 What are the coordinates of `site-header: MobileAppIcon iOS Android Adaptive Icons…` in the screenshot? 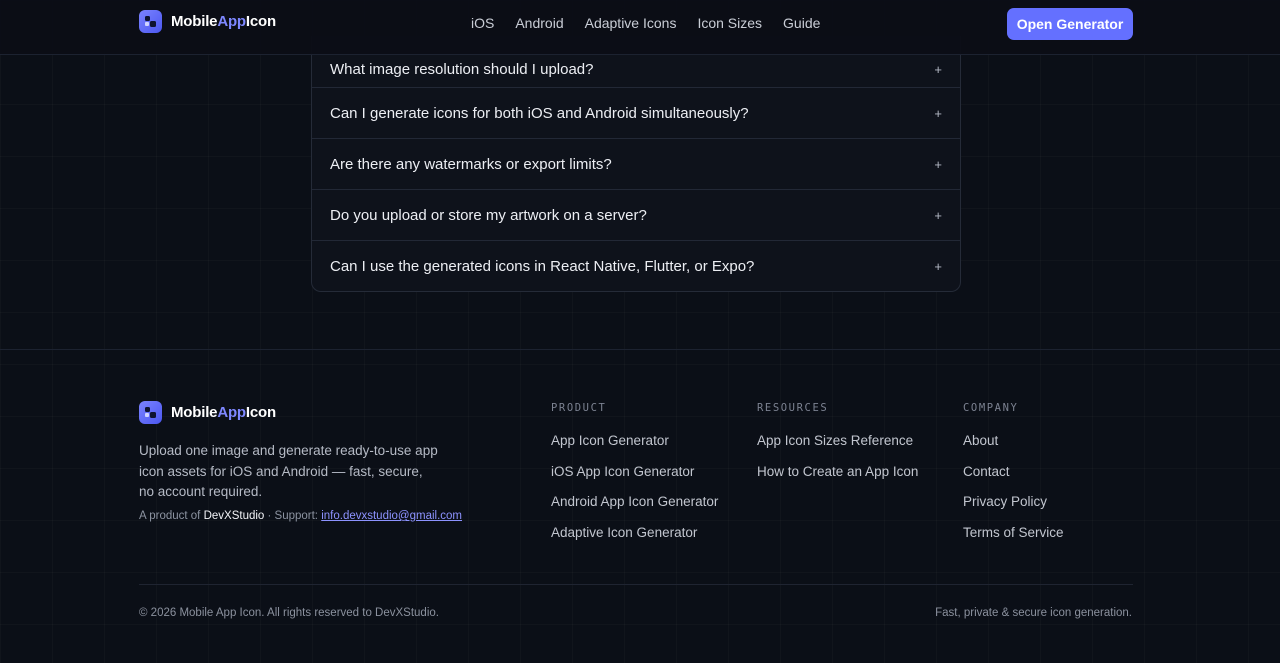 It's located at (640, 27).